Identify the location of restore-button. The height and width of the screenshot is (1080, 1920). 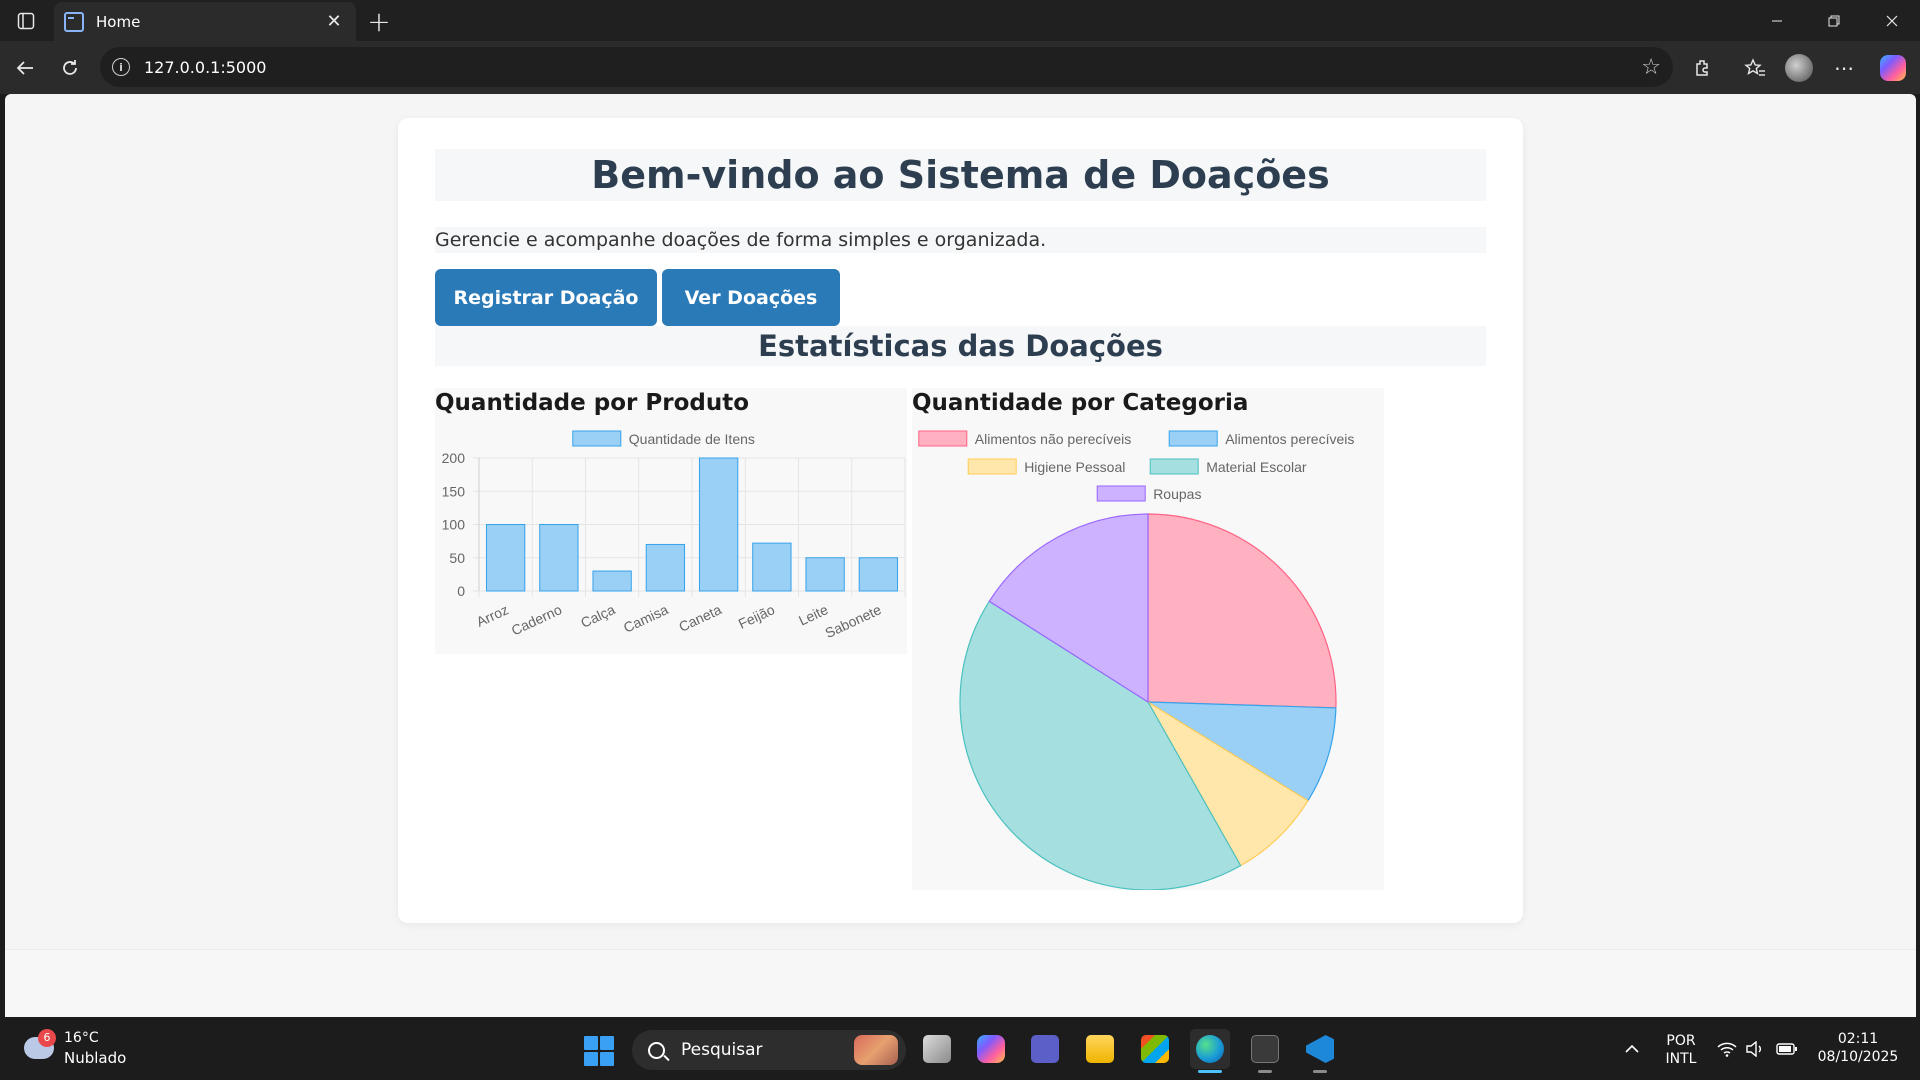
(1833, 20).